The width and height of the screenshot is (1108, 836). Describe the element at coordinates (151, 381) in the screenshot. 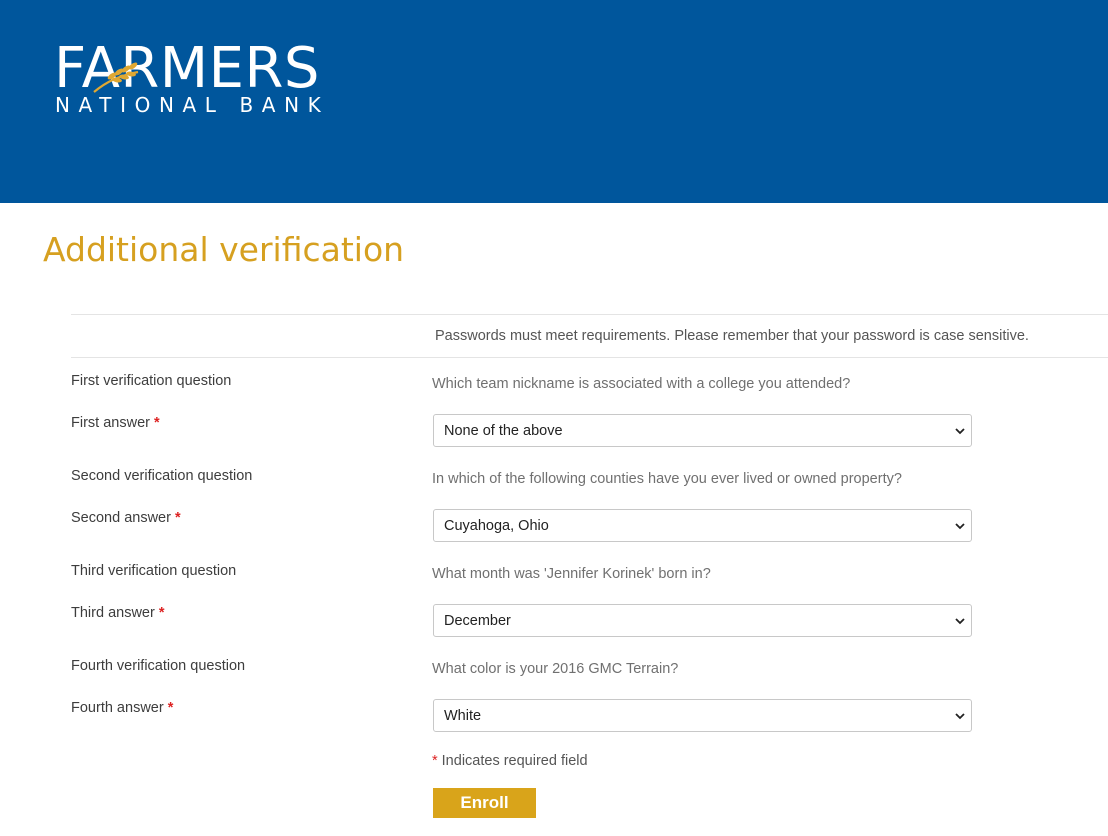

I see `first-question-label: First verification question` at that location.